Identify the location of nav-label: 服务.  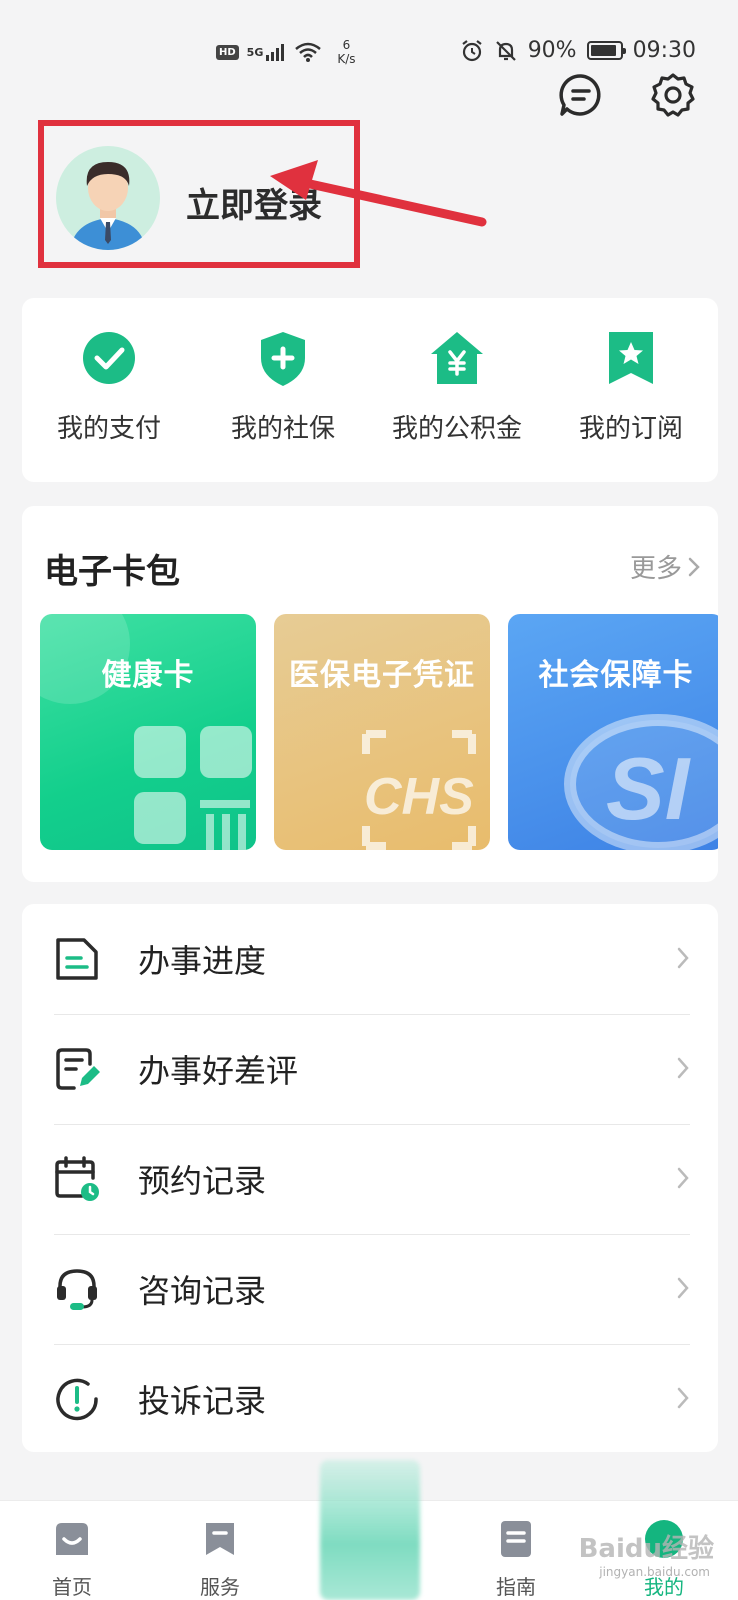
(220, 1587).